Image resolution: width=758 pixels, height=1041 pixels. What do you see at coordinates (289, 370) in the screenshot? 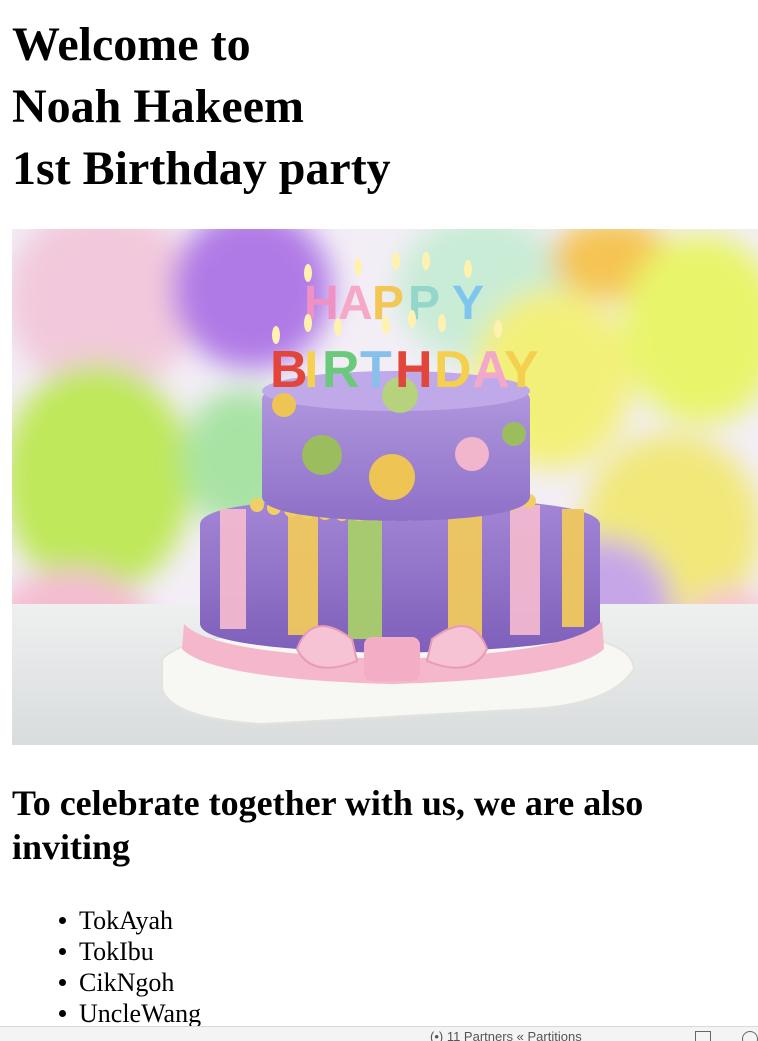
I see `svg-text: B` at bounding box center [289, 370].